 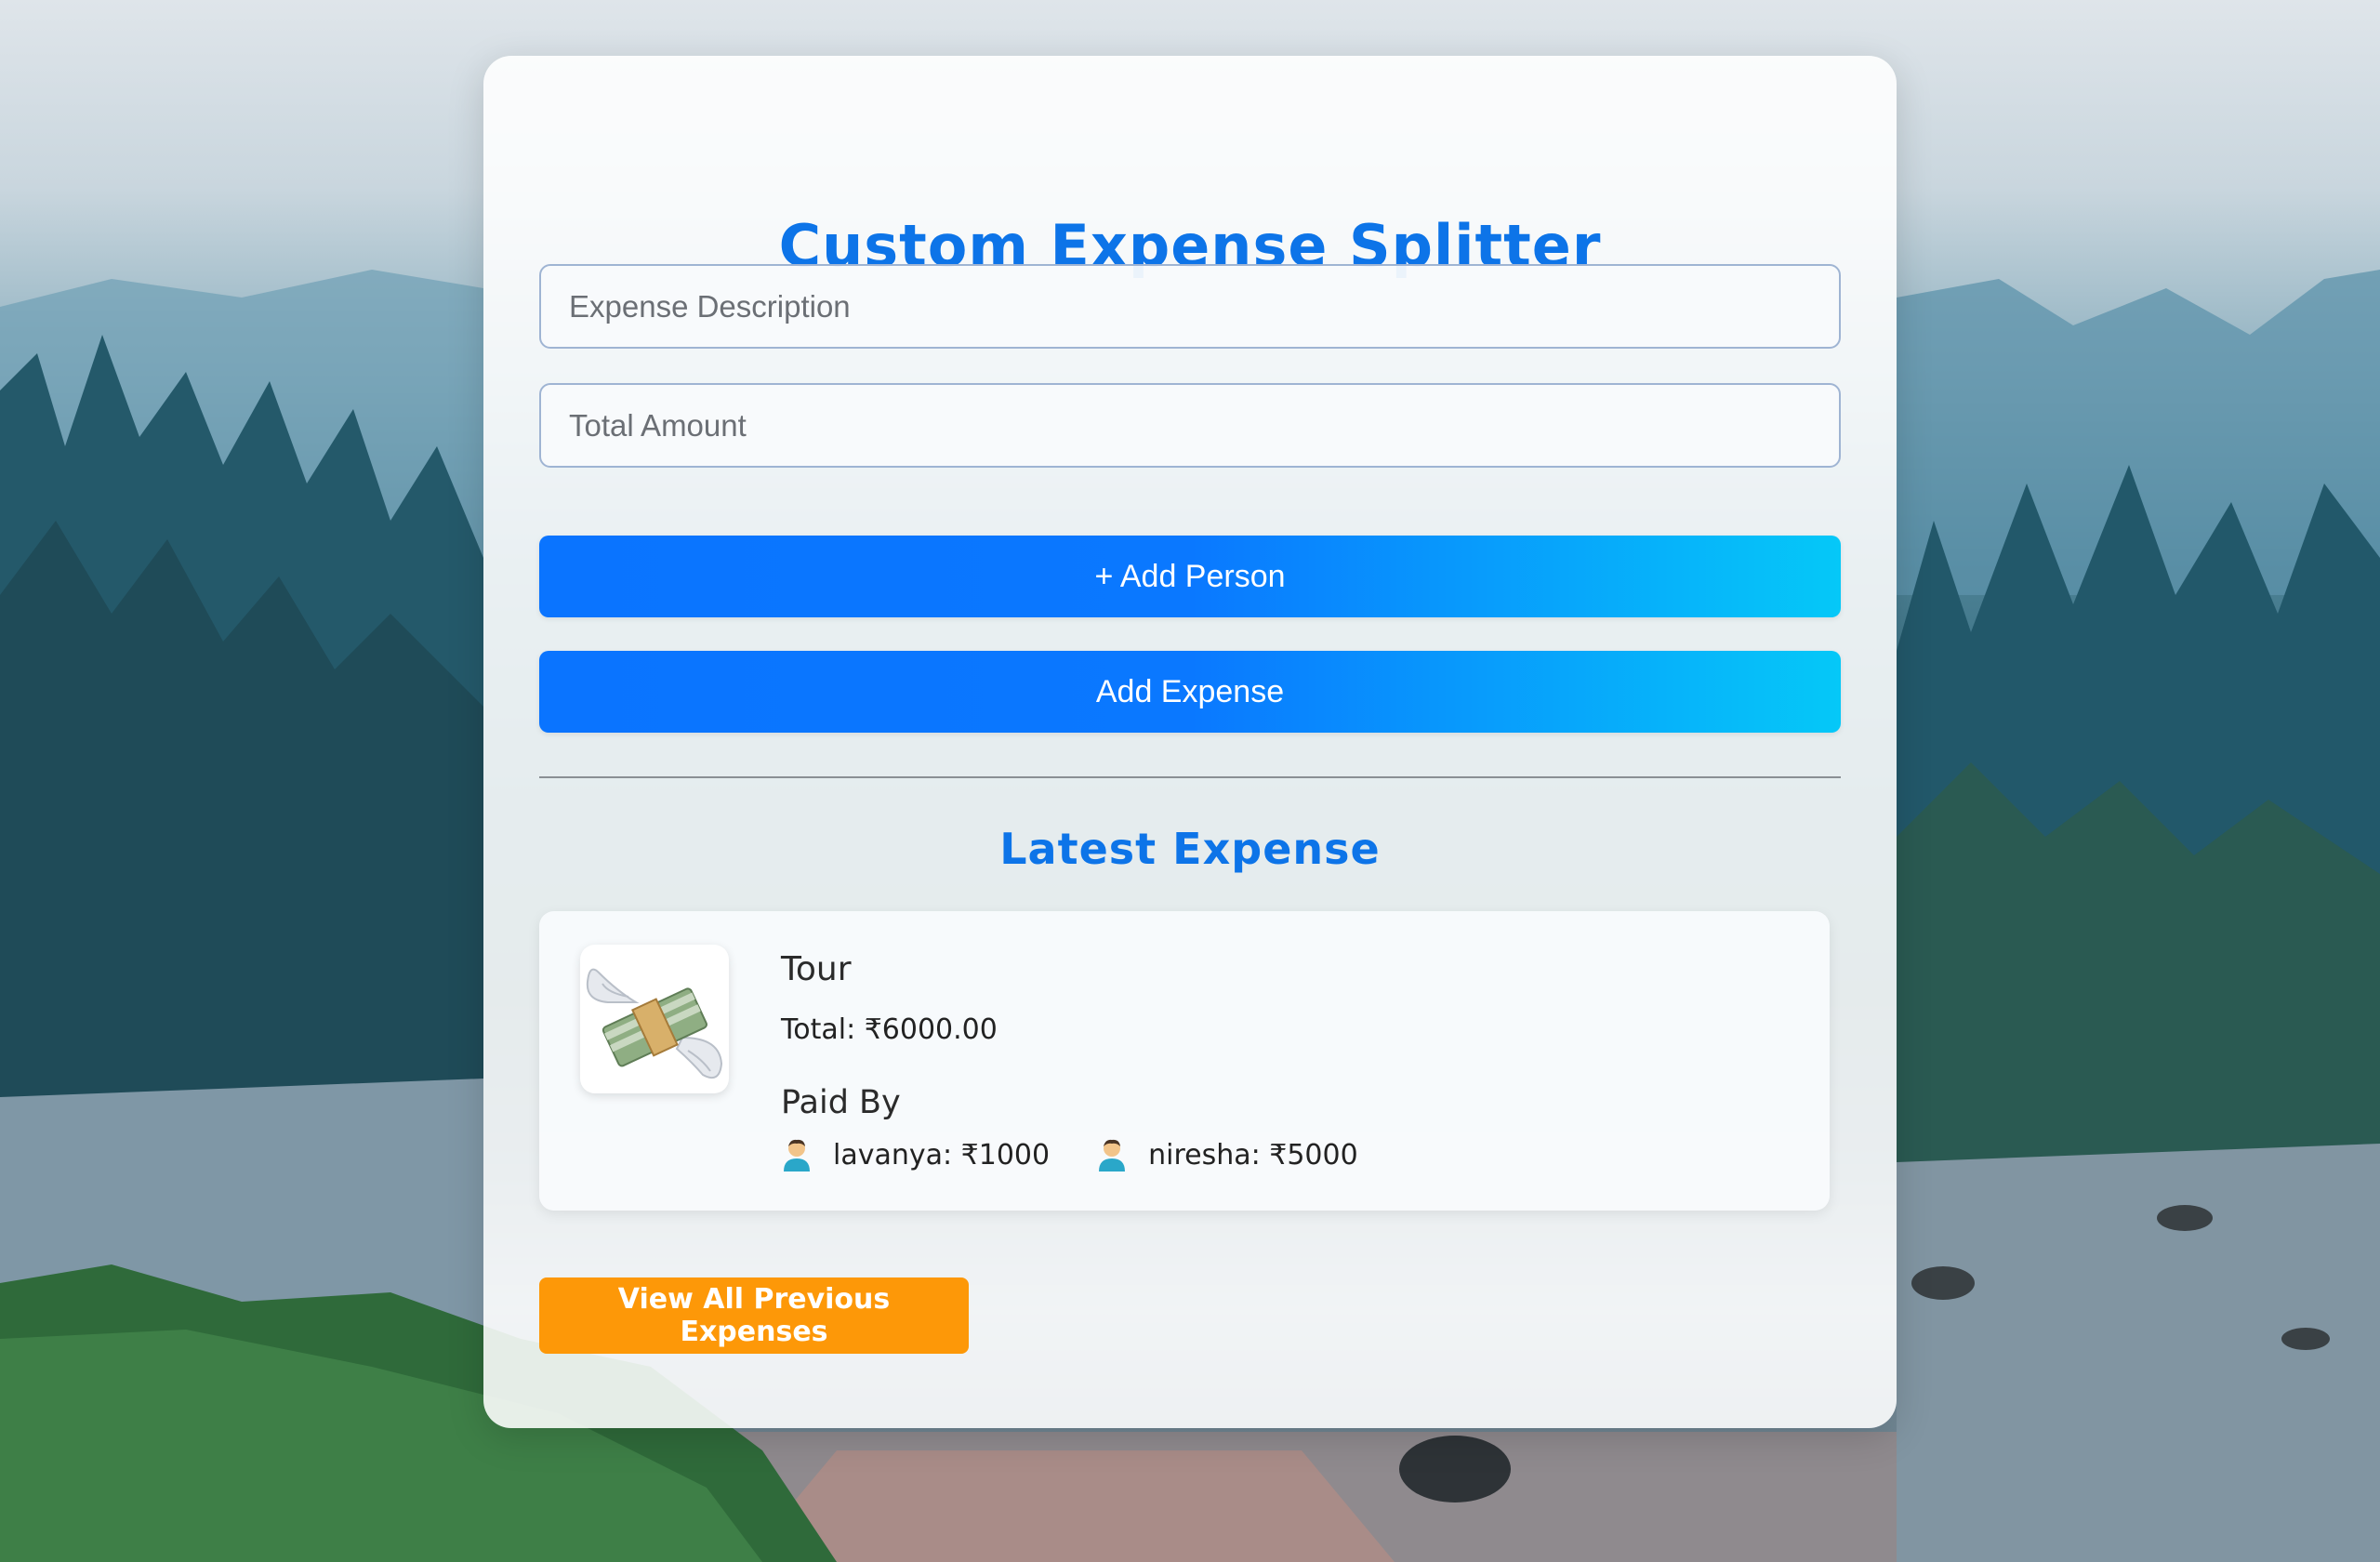 I want to click on add-person-button: + Add Person, so click(x=1190, y=576).